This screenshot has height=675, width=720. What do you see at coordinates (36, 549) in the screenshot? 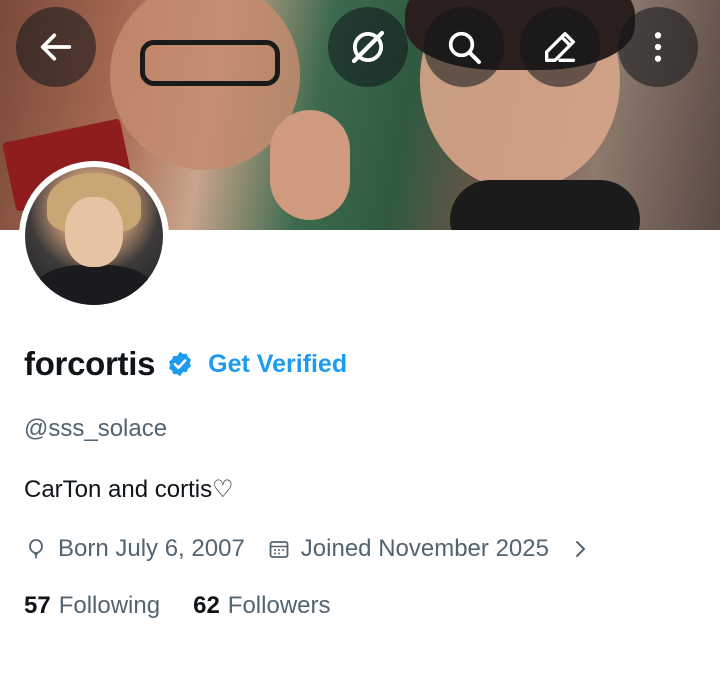
I see `balloon-icon` at bounding box center [36, 549].